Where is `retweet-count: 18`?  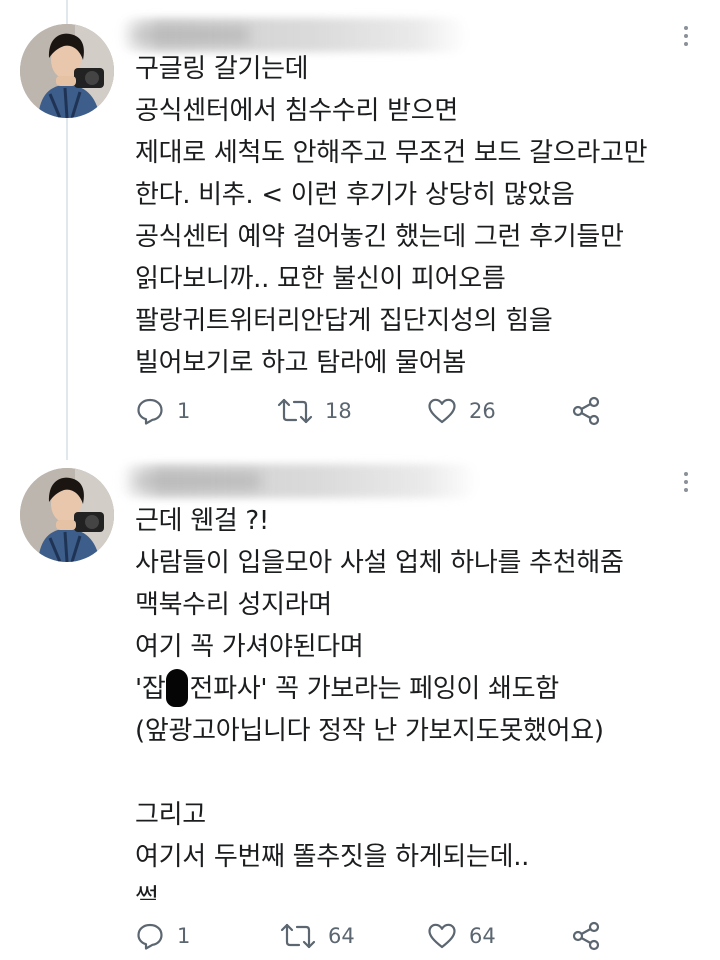
retweet-count: 18 is located at coordinates (338, 411).